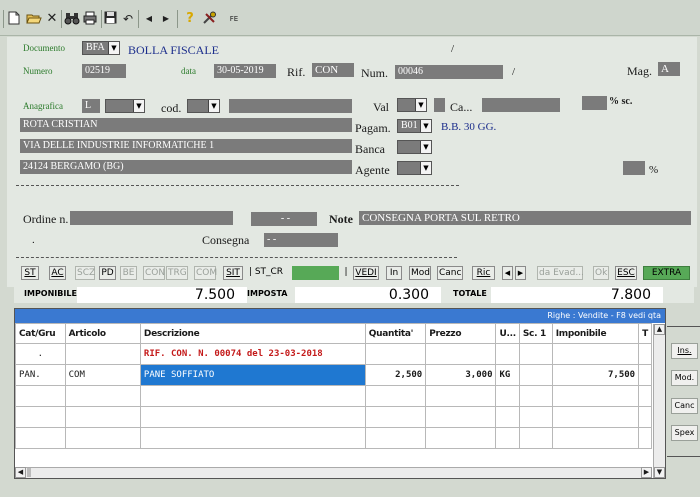 The height and width of the screenshot is (497, 700). I want to click on column-header: Articolo, so click(102, 333).